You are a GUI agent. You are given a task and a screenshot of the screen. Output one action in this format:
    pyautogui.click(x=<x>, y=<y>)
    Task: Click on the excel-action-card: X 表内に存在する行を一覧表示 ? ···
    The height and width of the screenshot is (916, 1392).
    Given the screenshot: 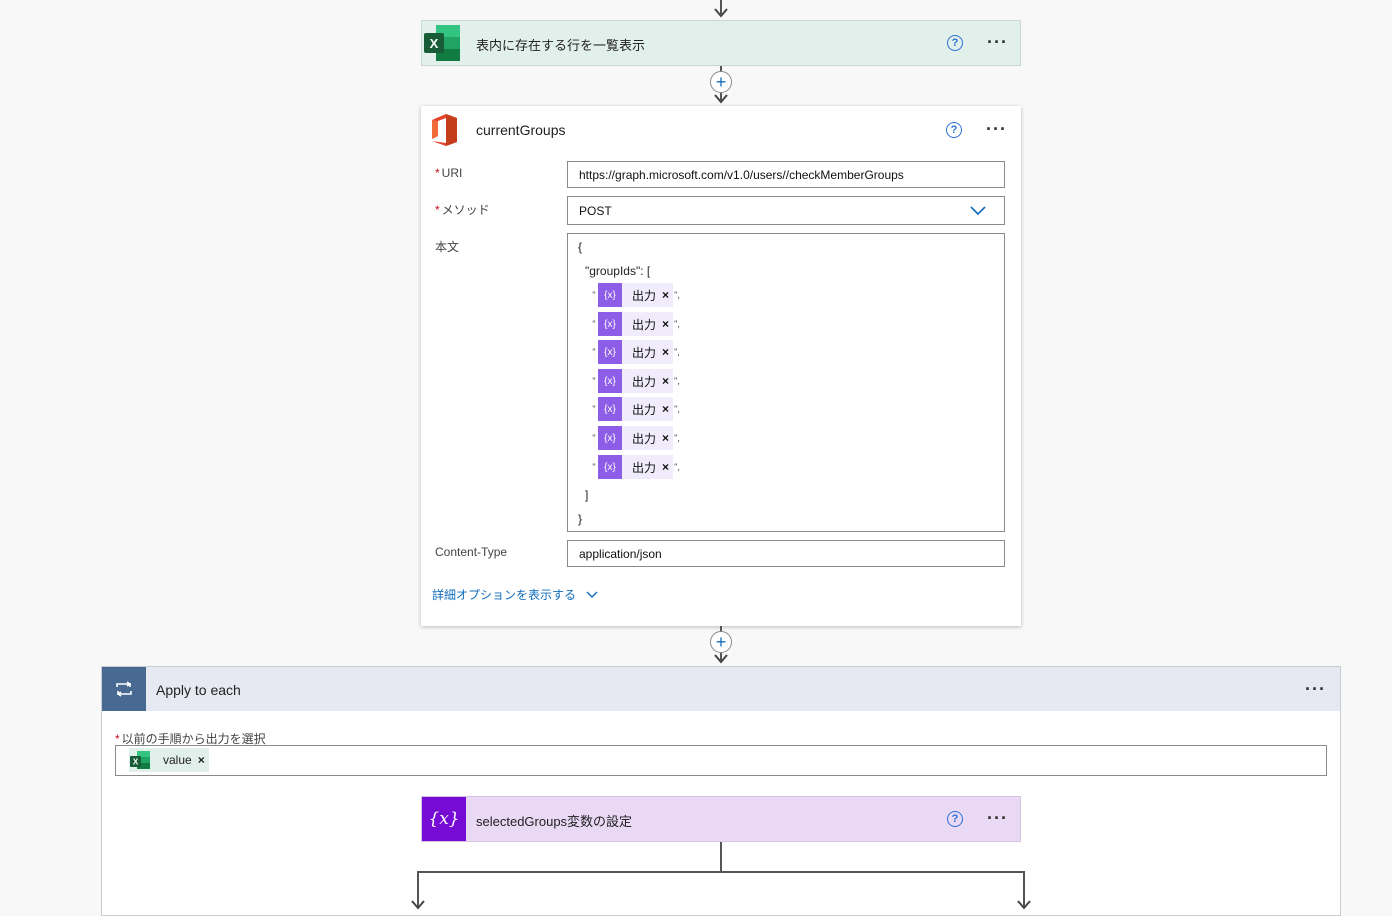 What is the action you would take?
    pyautogui.click(x=721, y=43)
    